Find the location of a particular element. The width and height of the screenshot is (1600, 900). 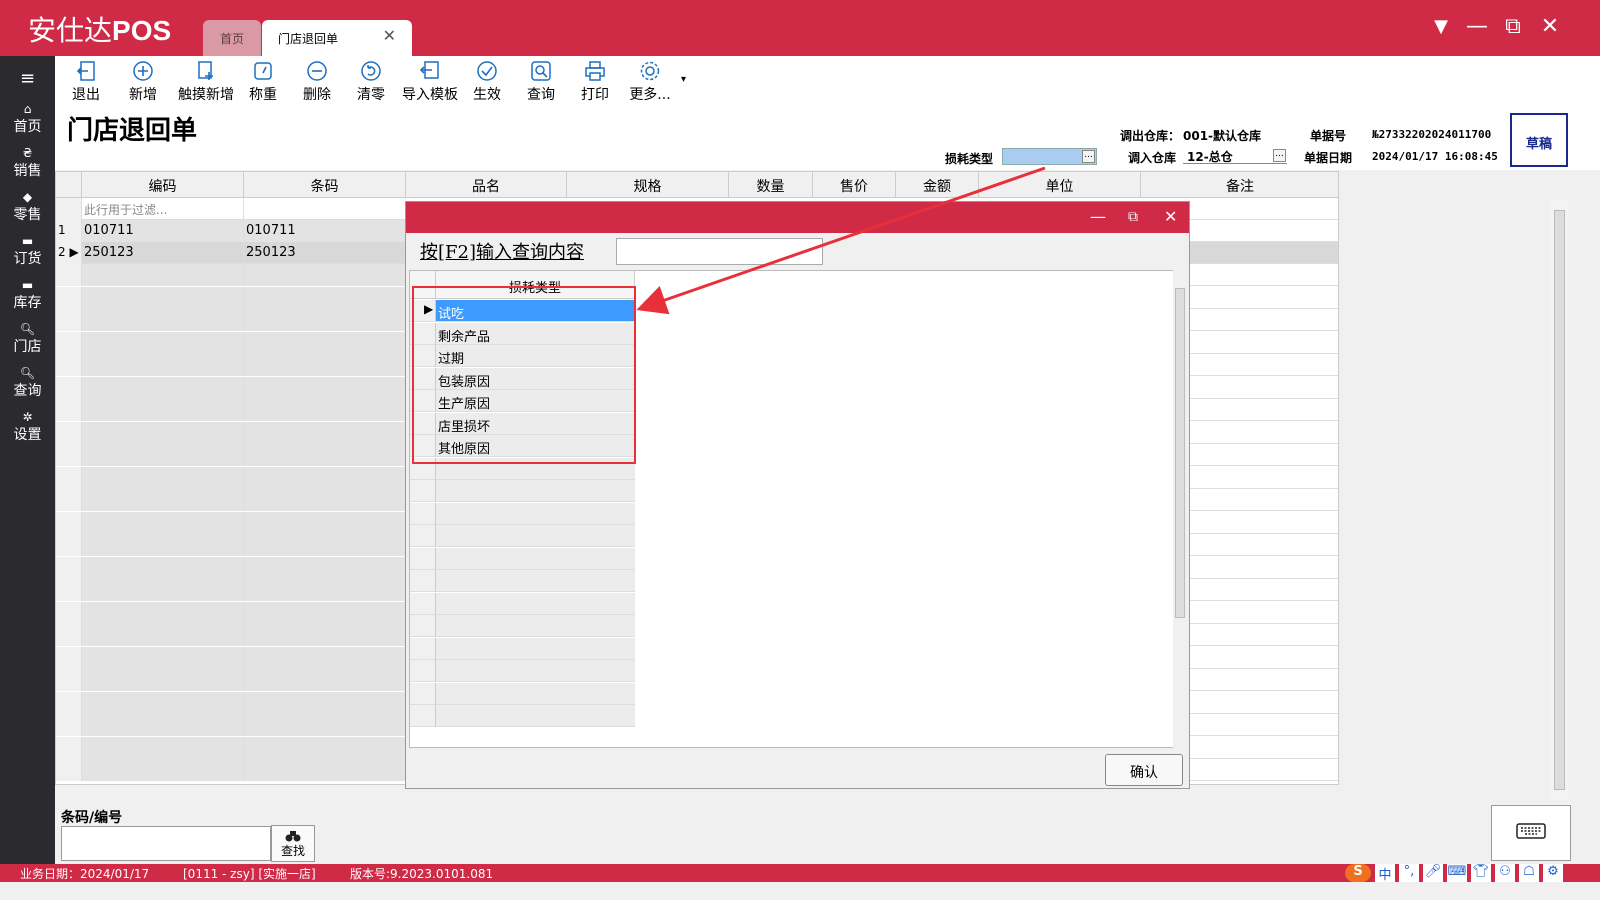

binoculars-icon is located at coordinates (293, 836).